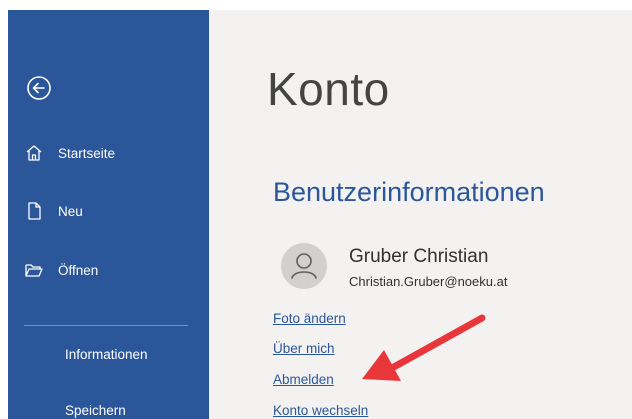  What do you see at coordinates (34, 211) in the screenshot?
I see `new-document-icon` at bounding box center [34, 211].